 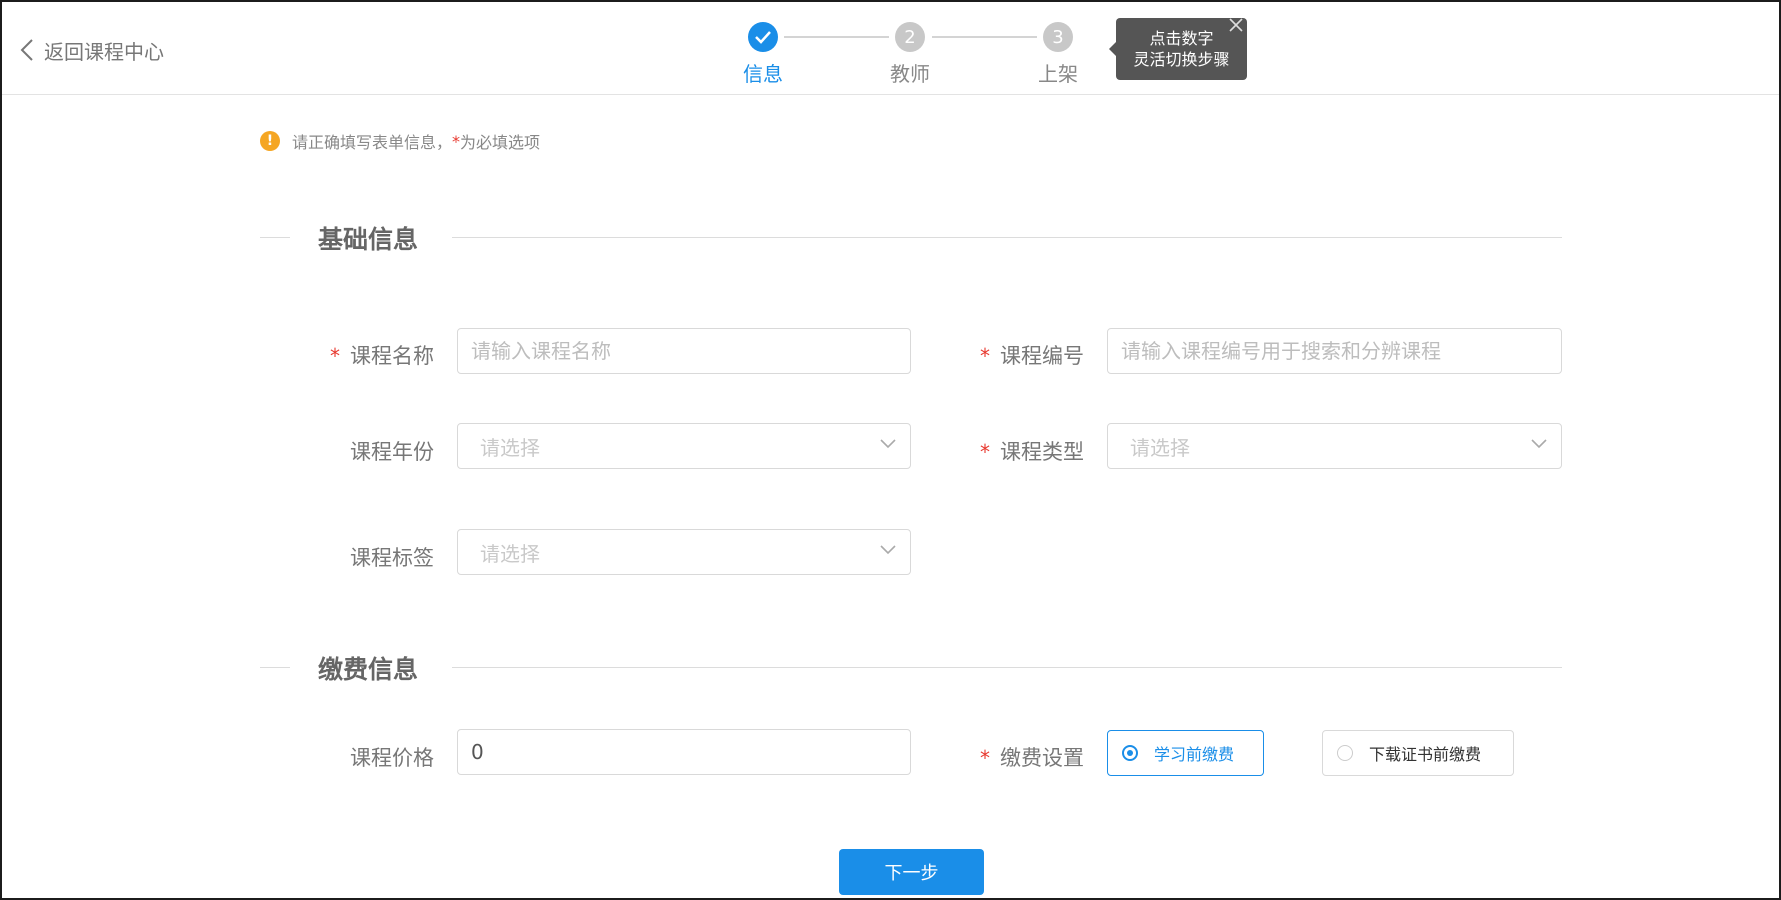 What do you see at coordinates (1160, 447) in the screenshot?
I see `course-type-placeholder: 请选择` at bounding box center [1160, 447].